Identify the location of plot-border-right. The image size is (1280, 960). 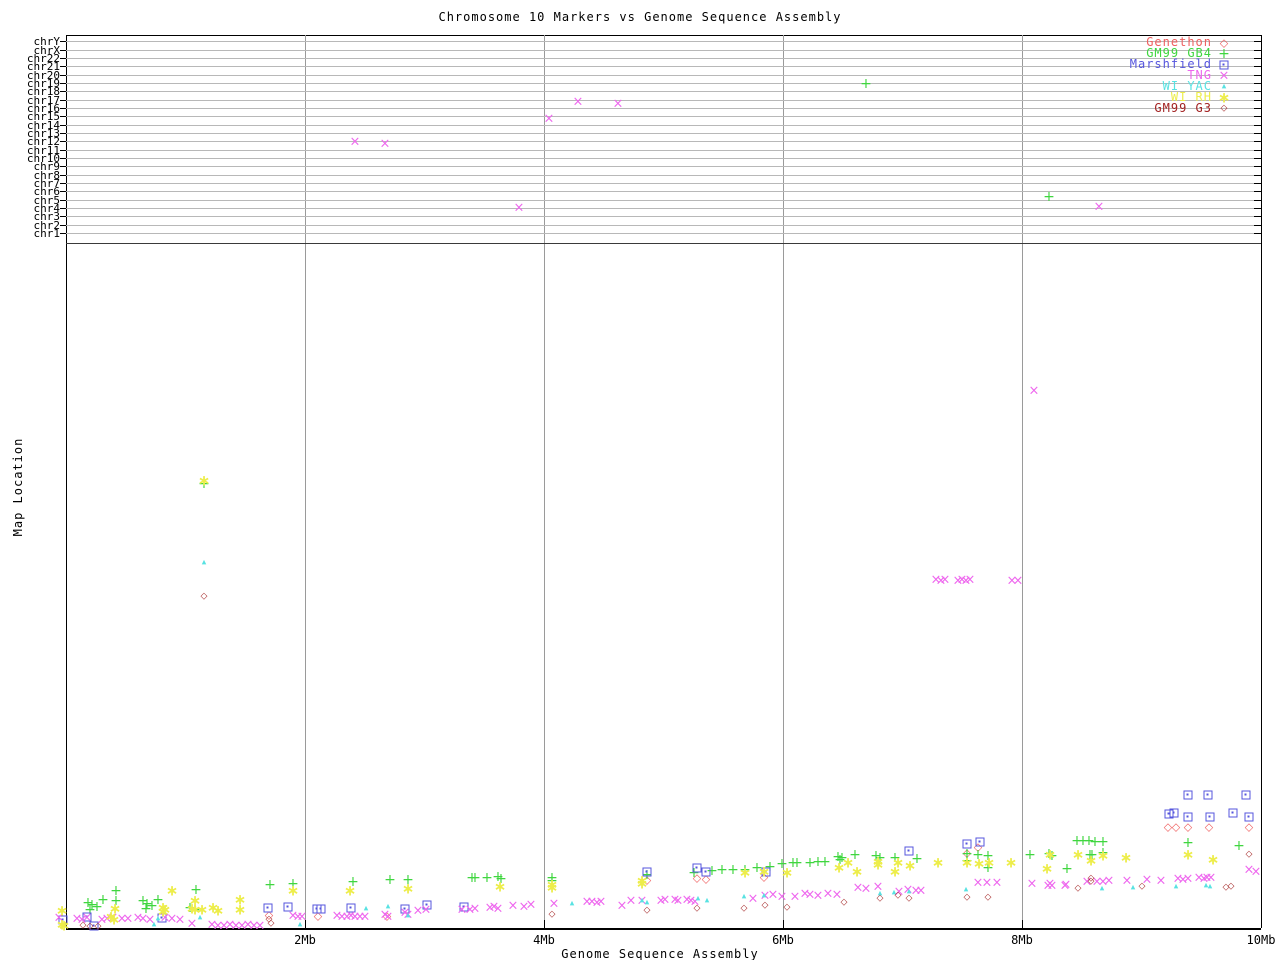
(1261, 481).